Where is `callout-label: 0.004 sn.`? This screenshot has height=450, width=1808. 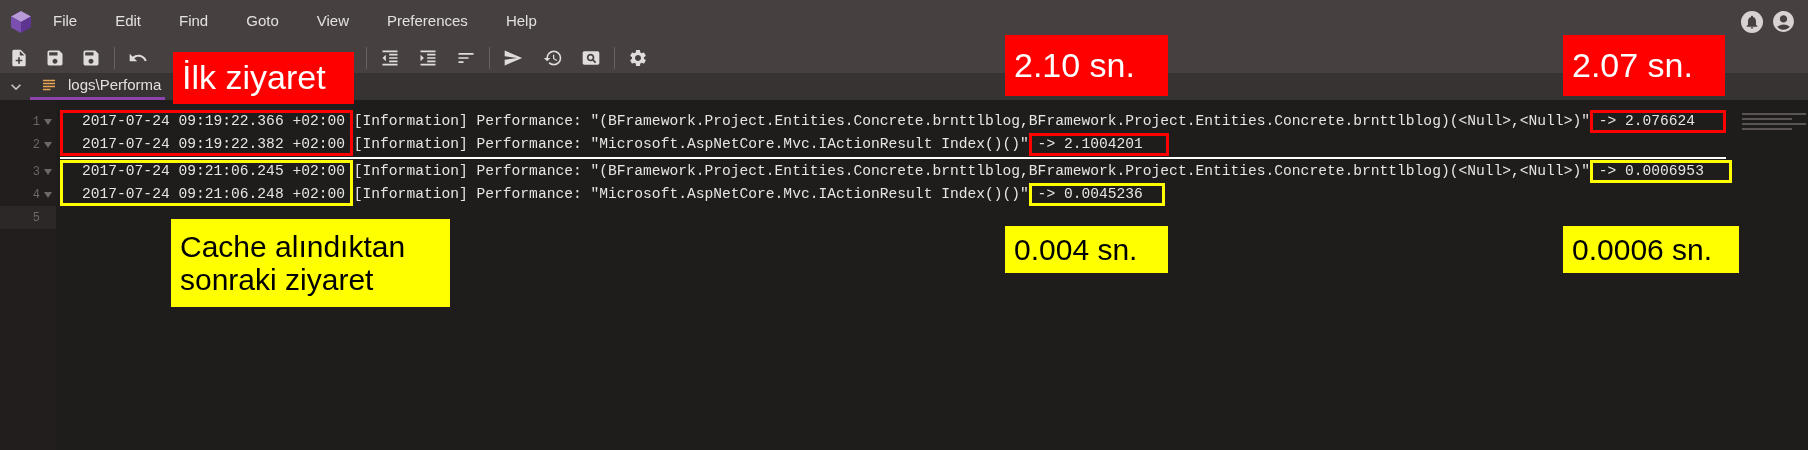 callout-label: 0.004 sn. is located at coordinates (1086, 249).